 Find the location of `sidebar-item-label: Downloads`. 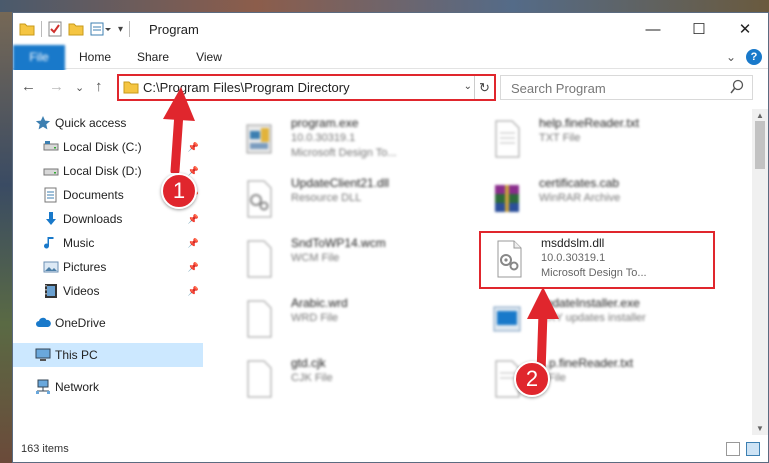

sidebar-item-label: Downloads is located at coordinates (93, 219).